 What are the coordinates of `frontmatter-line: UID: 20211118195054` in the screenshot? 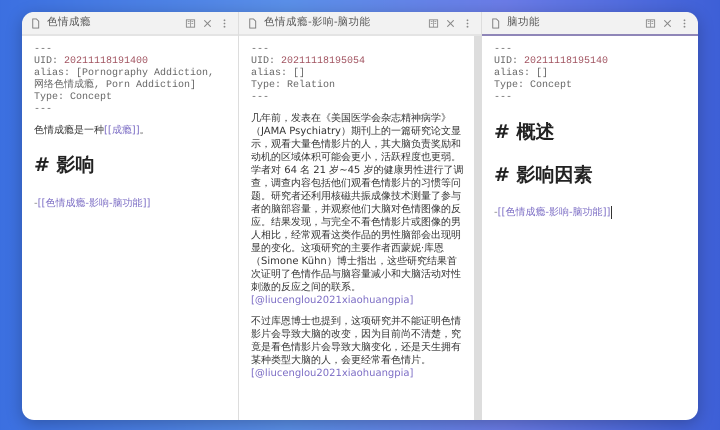 It's located at (308, 62).